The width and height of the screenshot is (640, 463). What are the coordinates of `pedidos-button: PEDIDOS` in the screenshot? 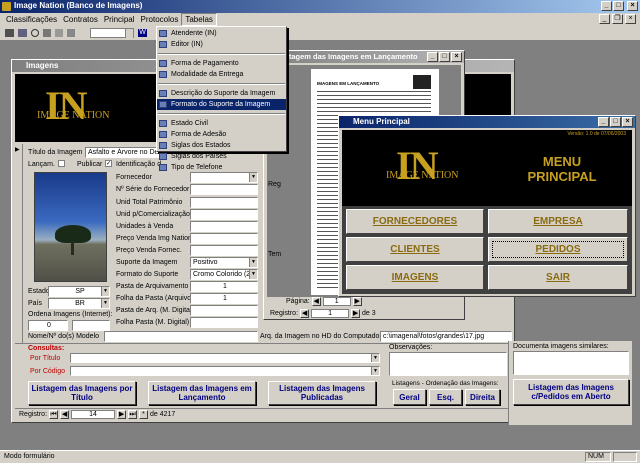 It's located at (558, 249).